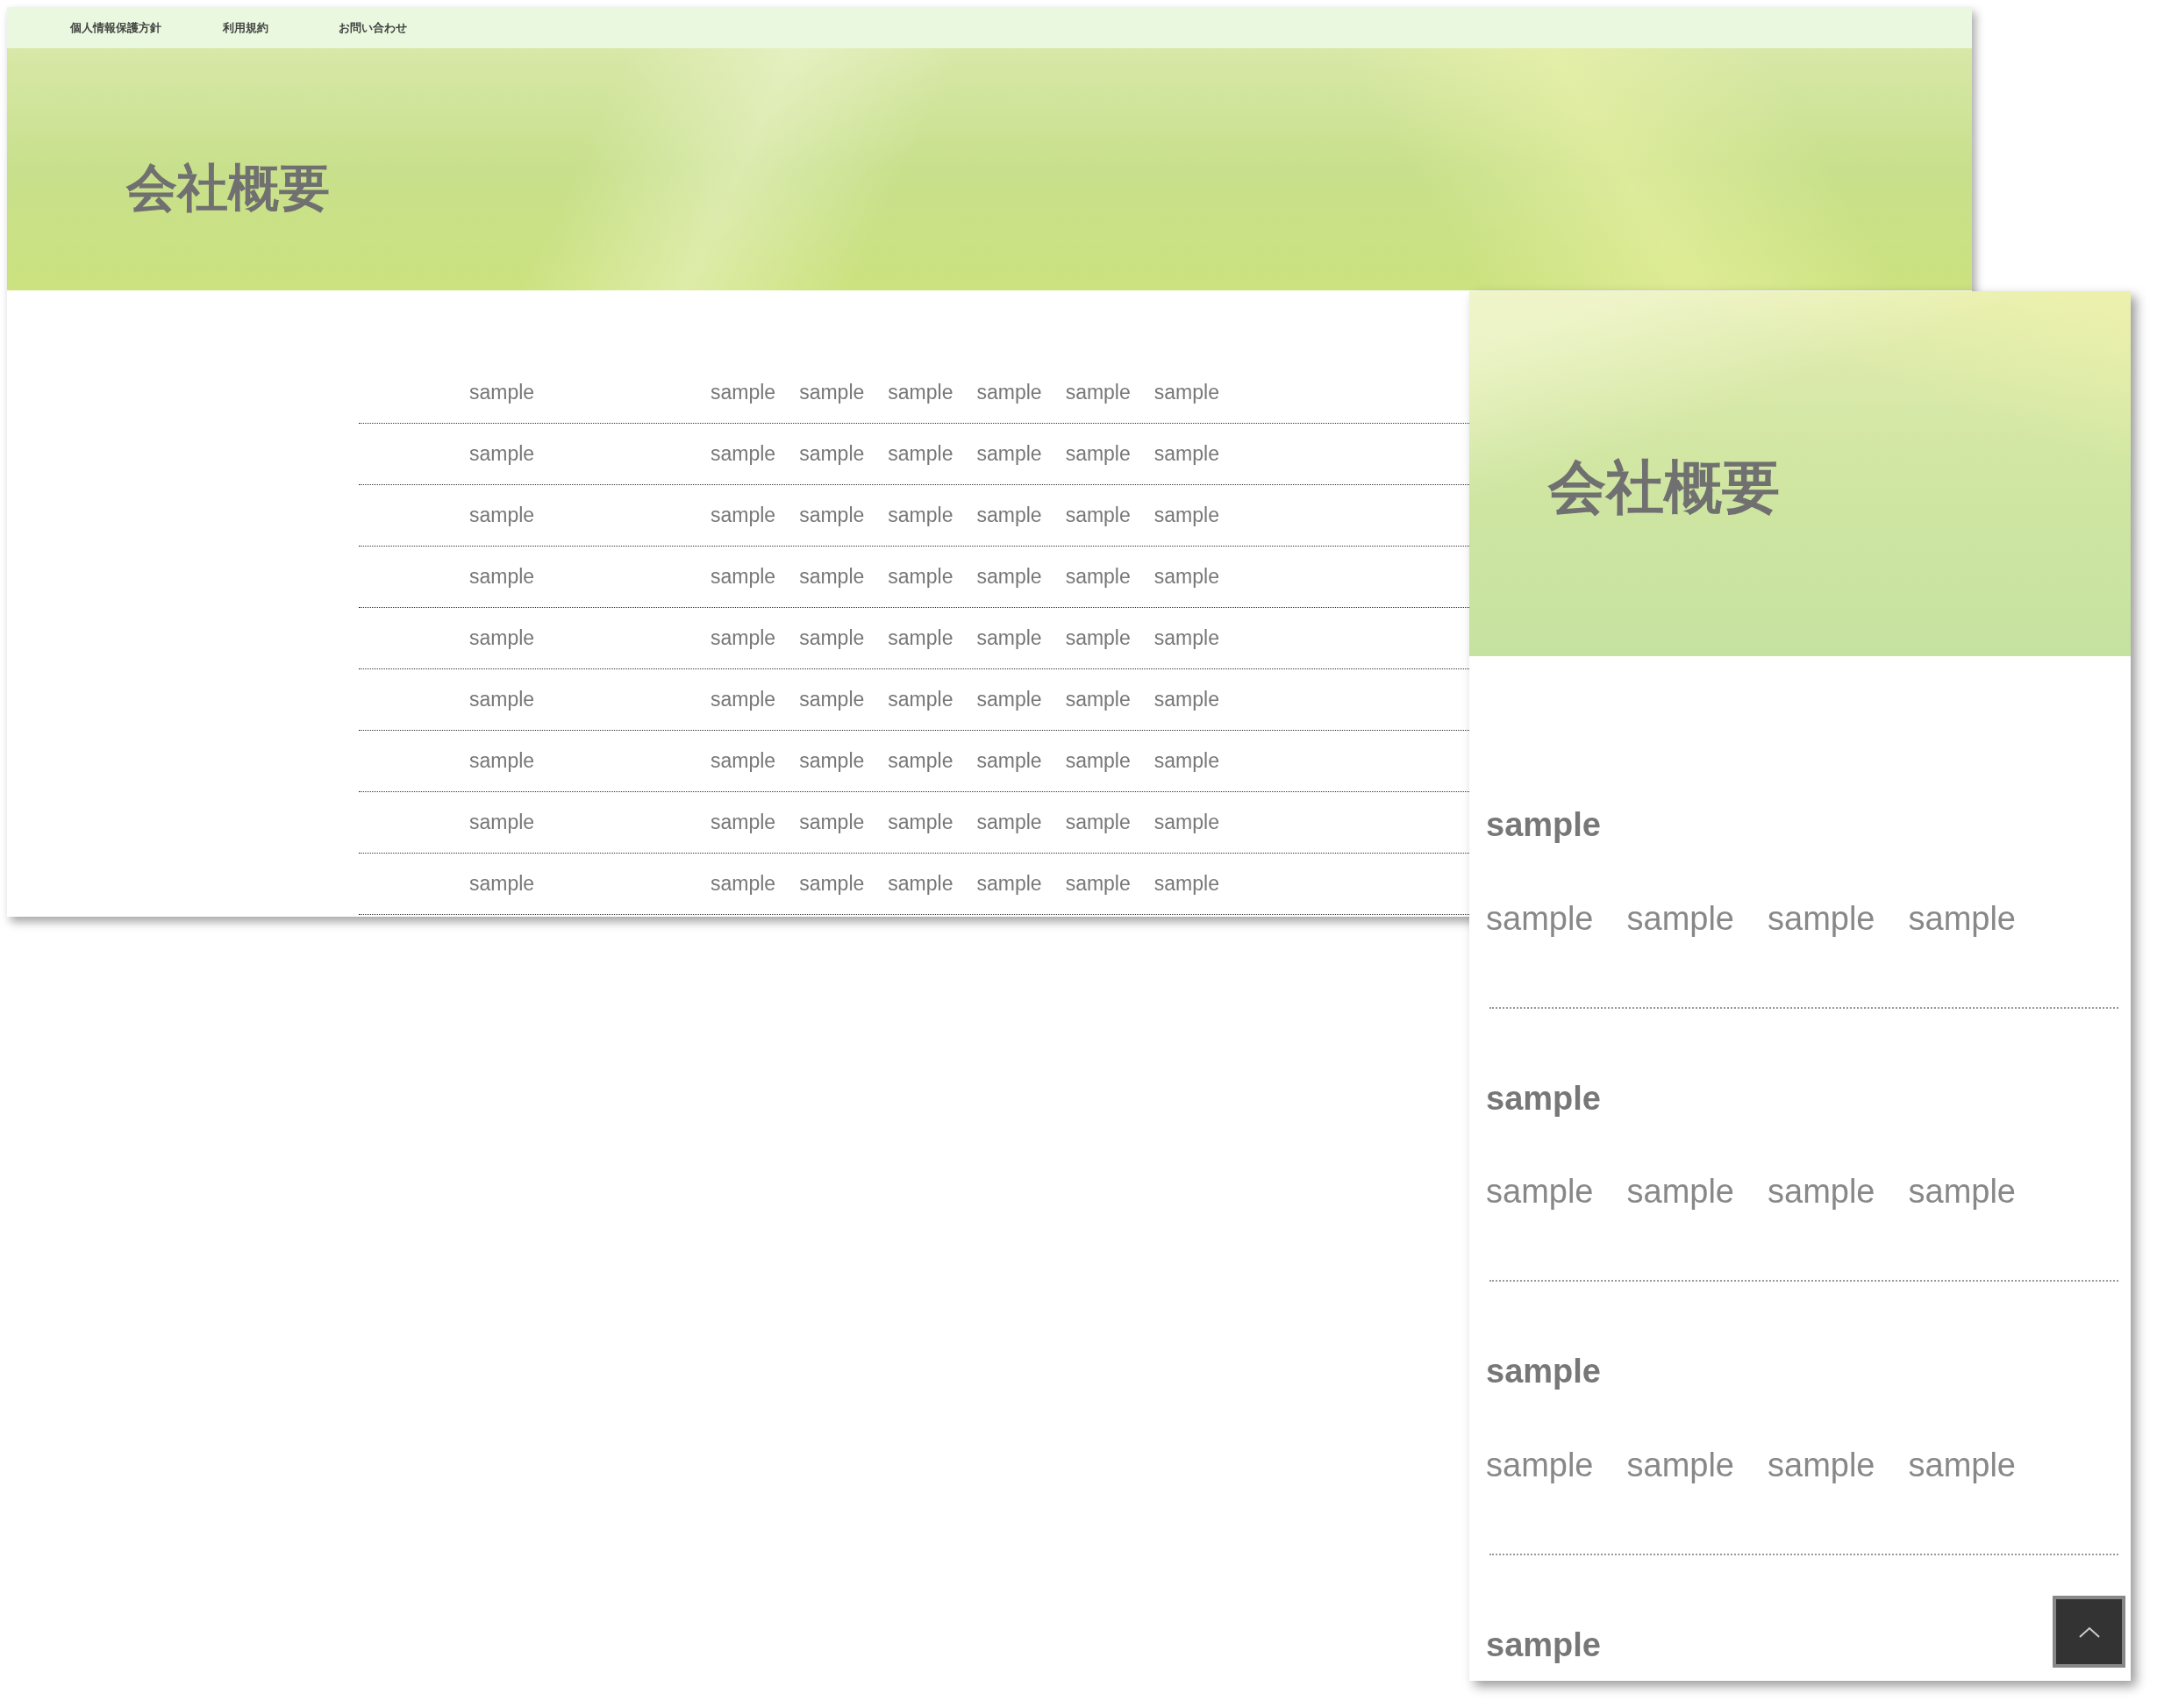  Describe the element at coordinates (373, 27) in the screenshot. I see `nav-link: お問い合わせ` at that location.